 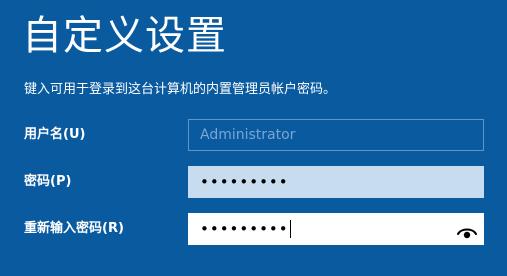 What do you see at coordinates (336, 229) in the screenshot?
I see `confirm-password-field: •••••••••` at bounding box center [336, 229].